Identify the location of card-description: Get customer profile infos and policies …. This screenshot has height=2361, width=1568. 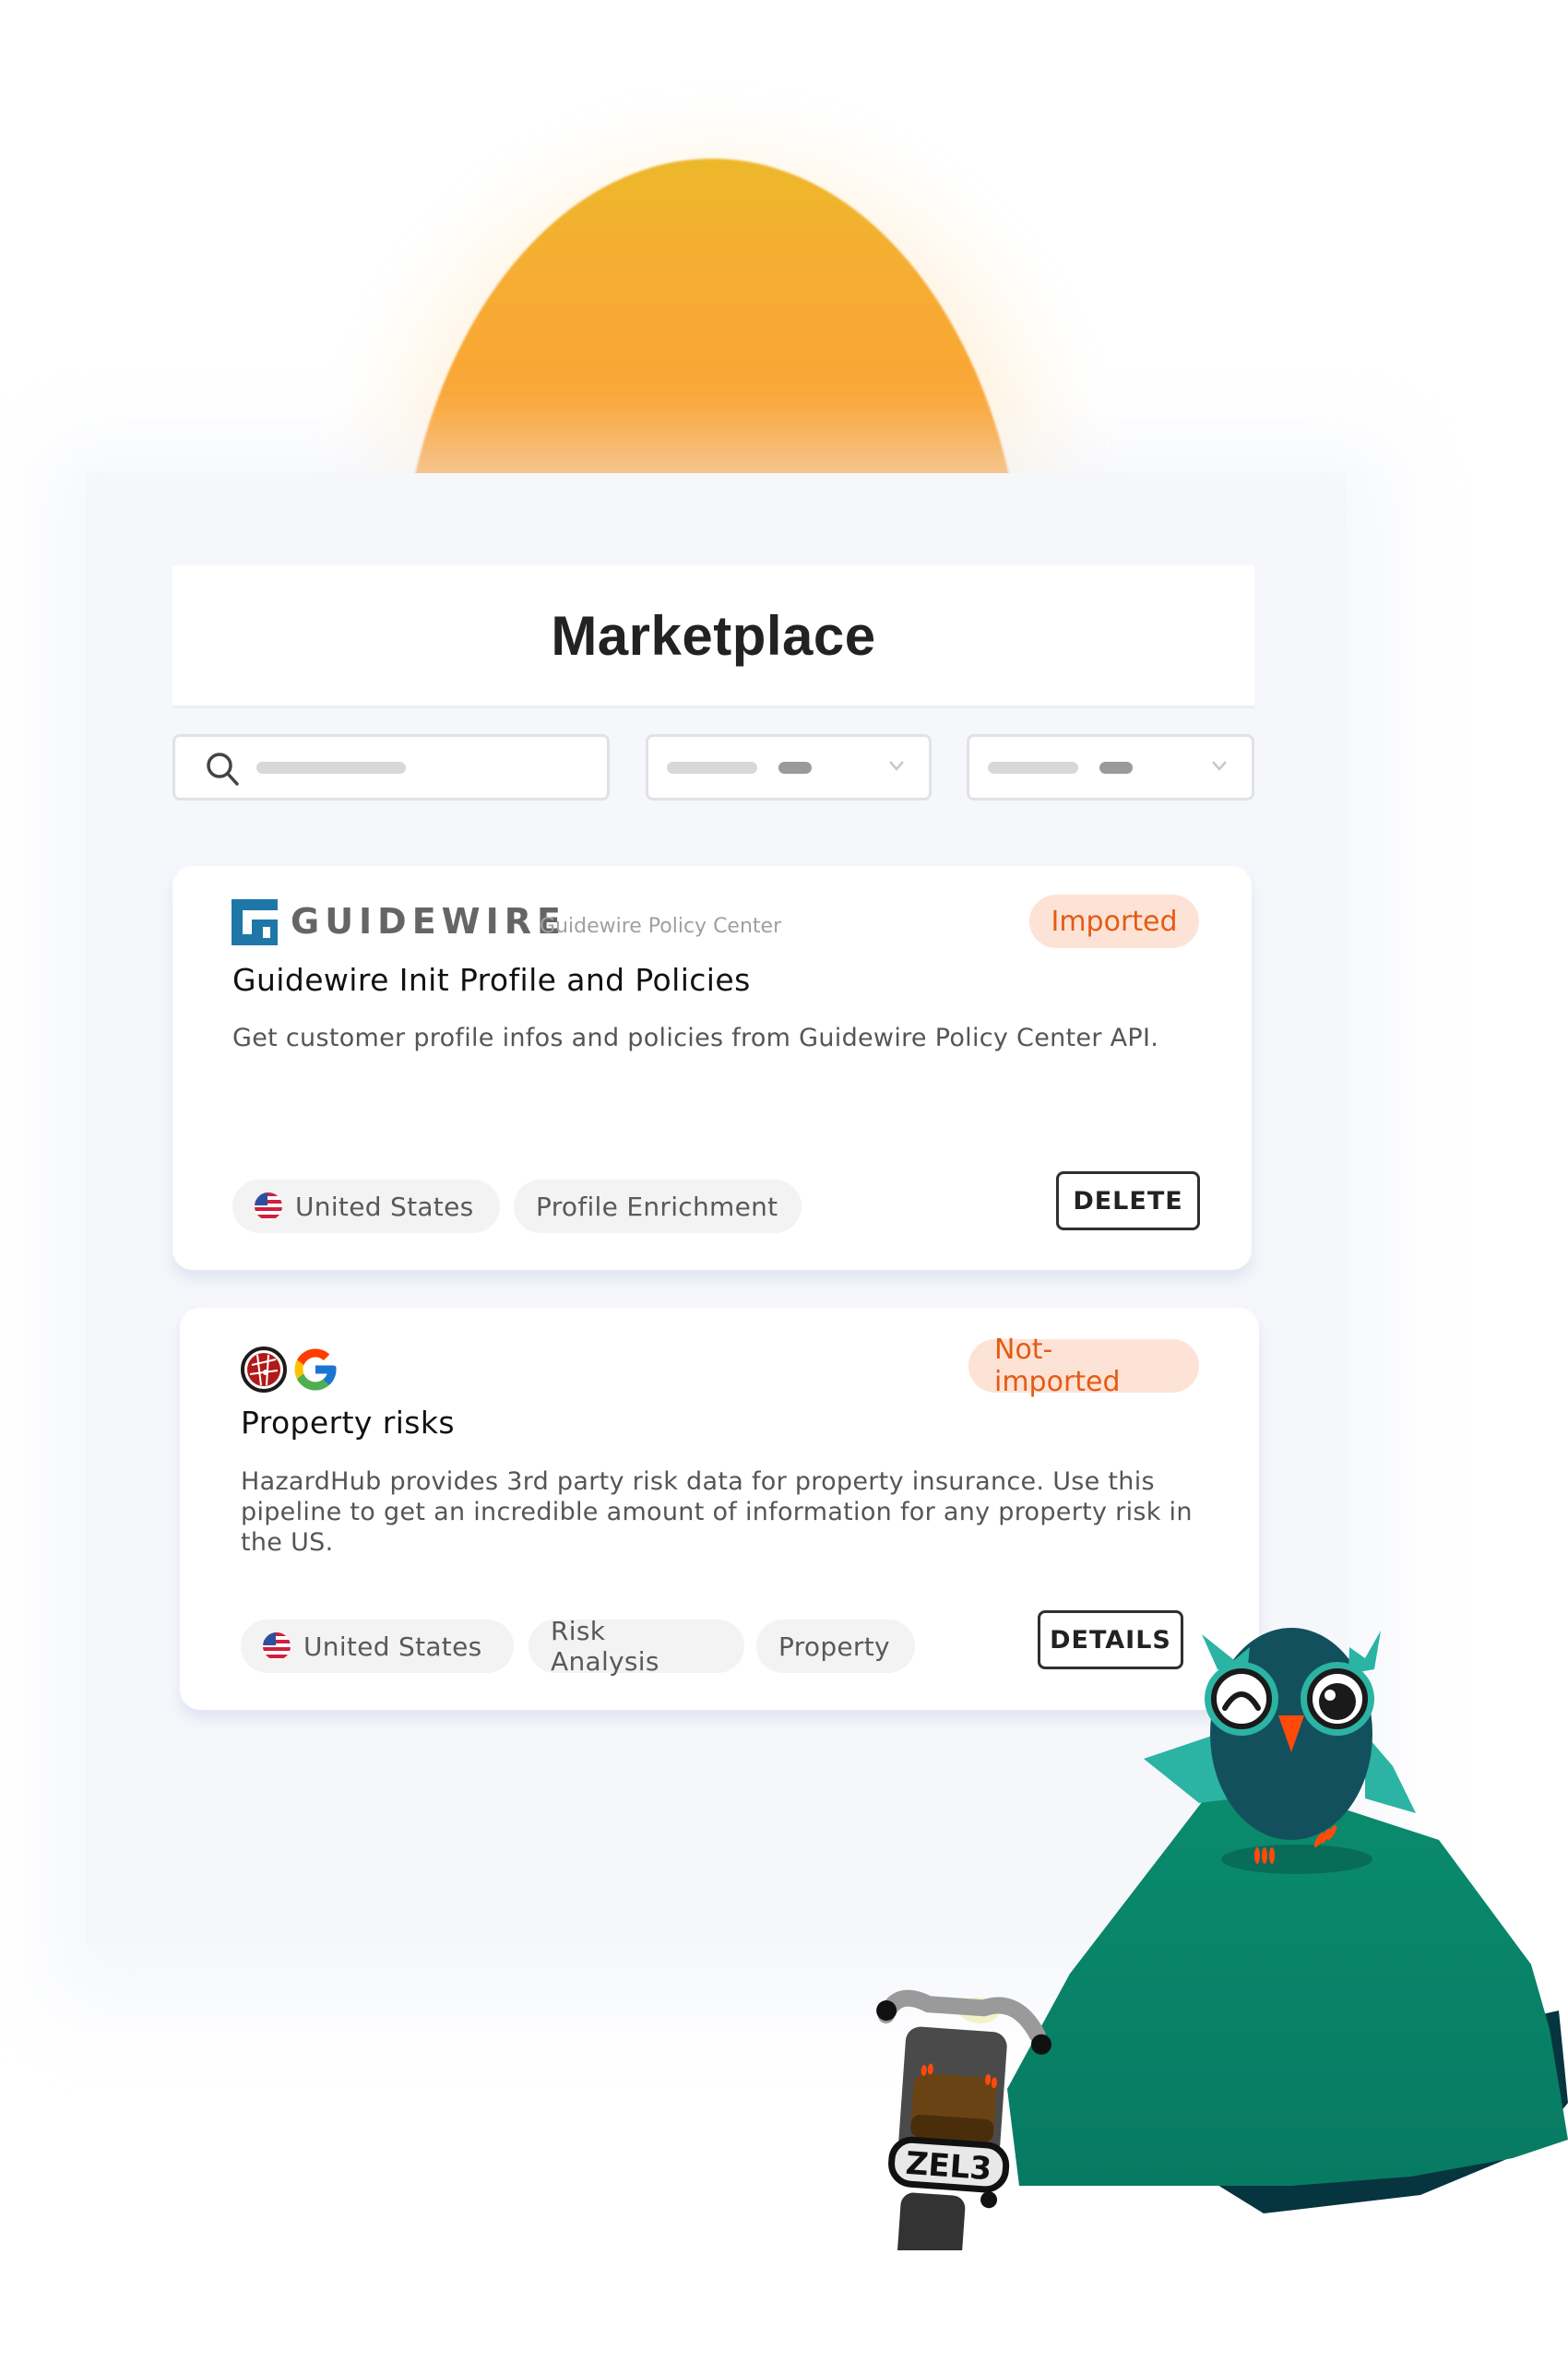
(695, 1038).